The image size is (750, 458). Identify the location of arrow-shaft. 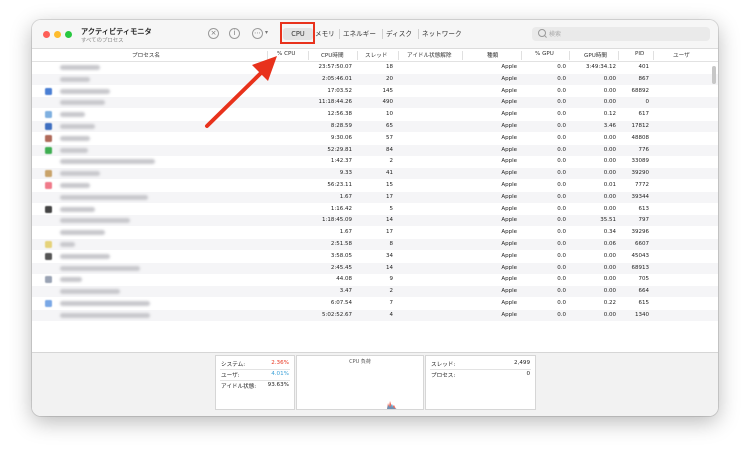
(234, 99).